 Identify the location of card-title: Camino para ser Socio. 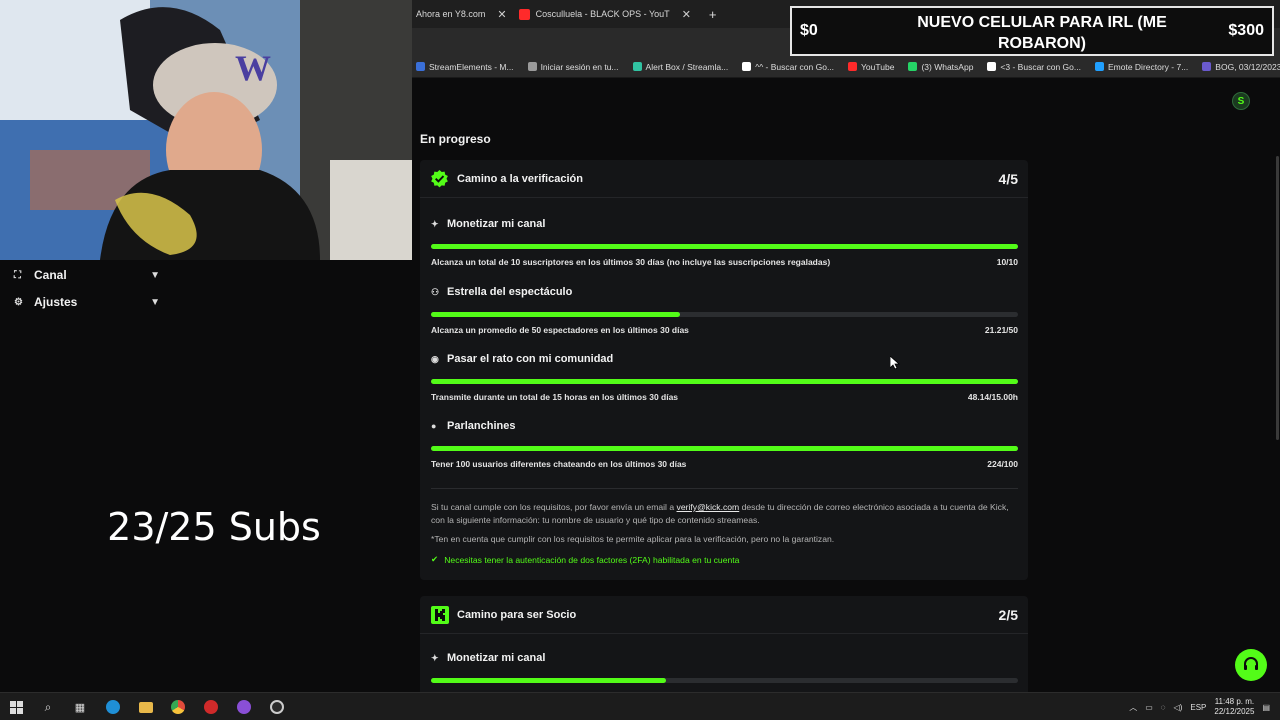
(517, 614).